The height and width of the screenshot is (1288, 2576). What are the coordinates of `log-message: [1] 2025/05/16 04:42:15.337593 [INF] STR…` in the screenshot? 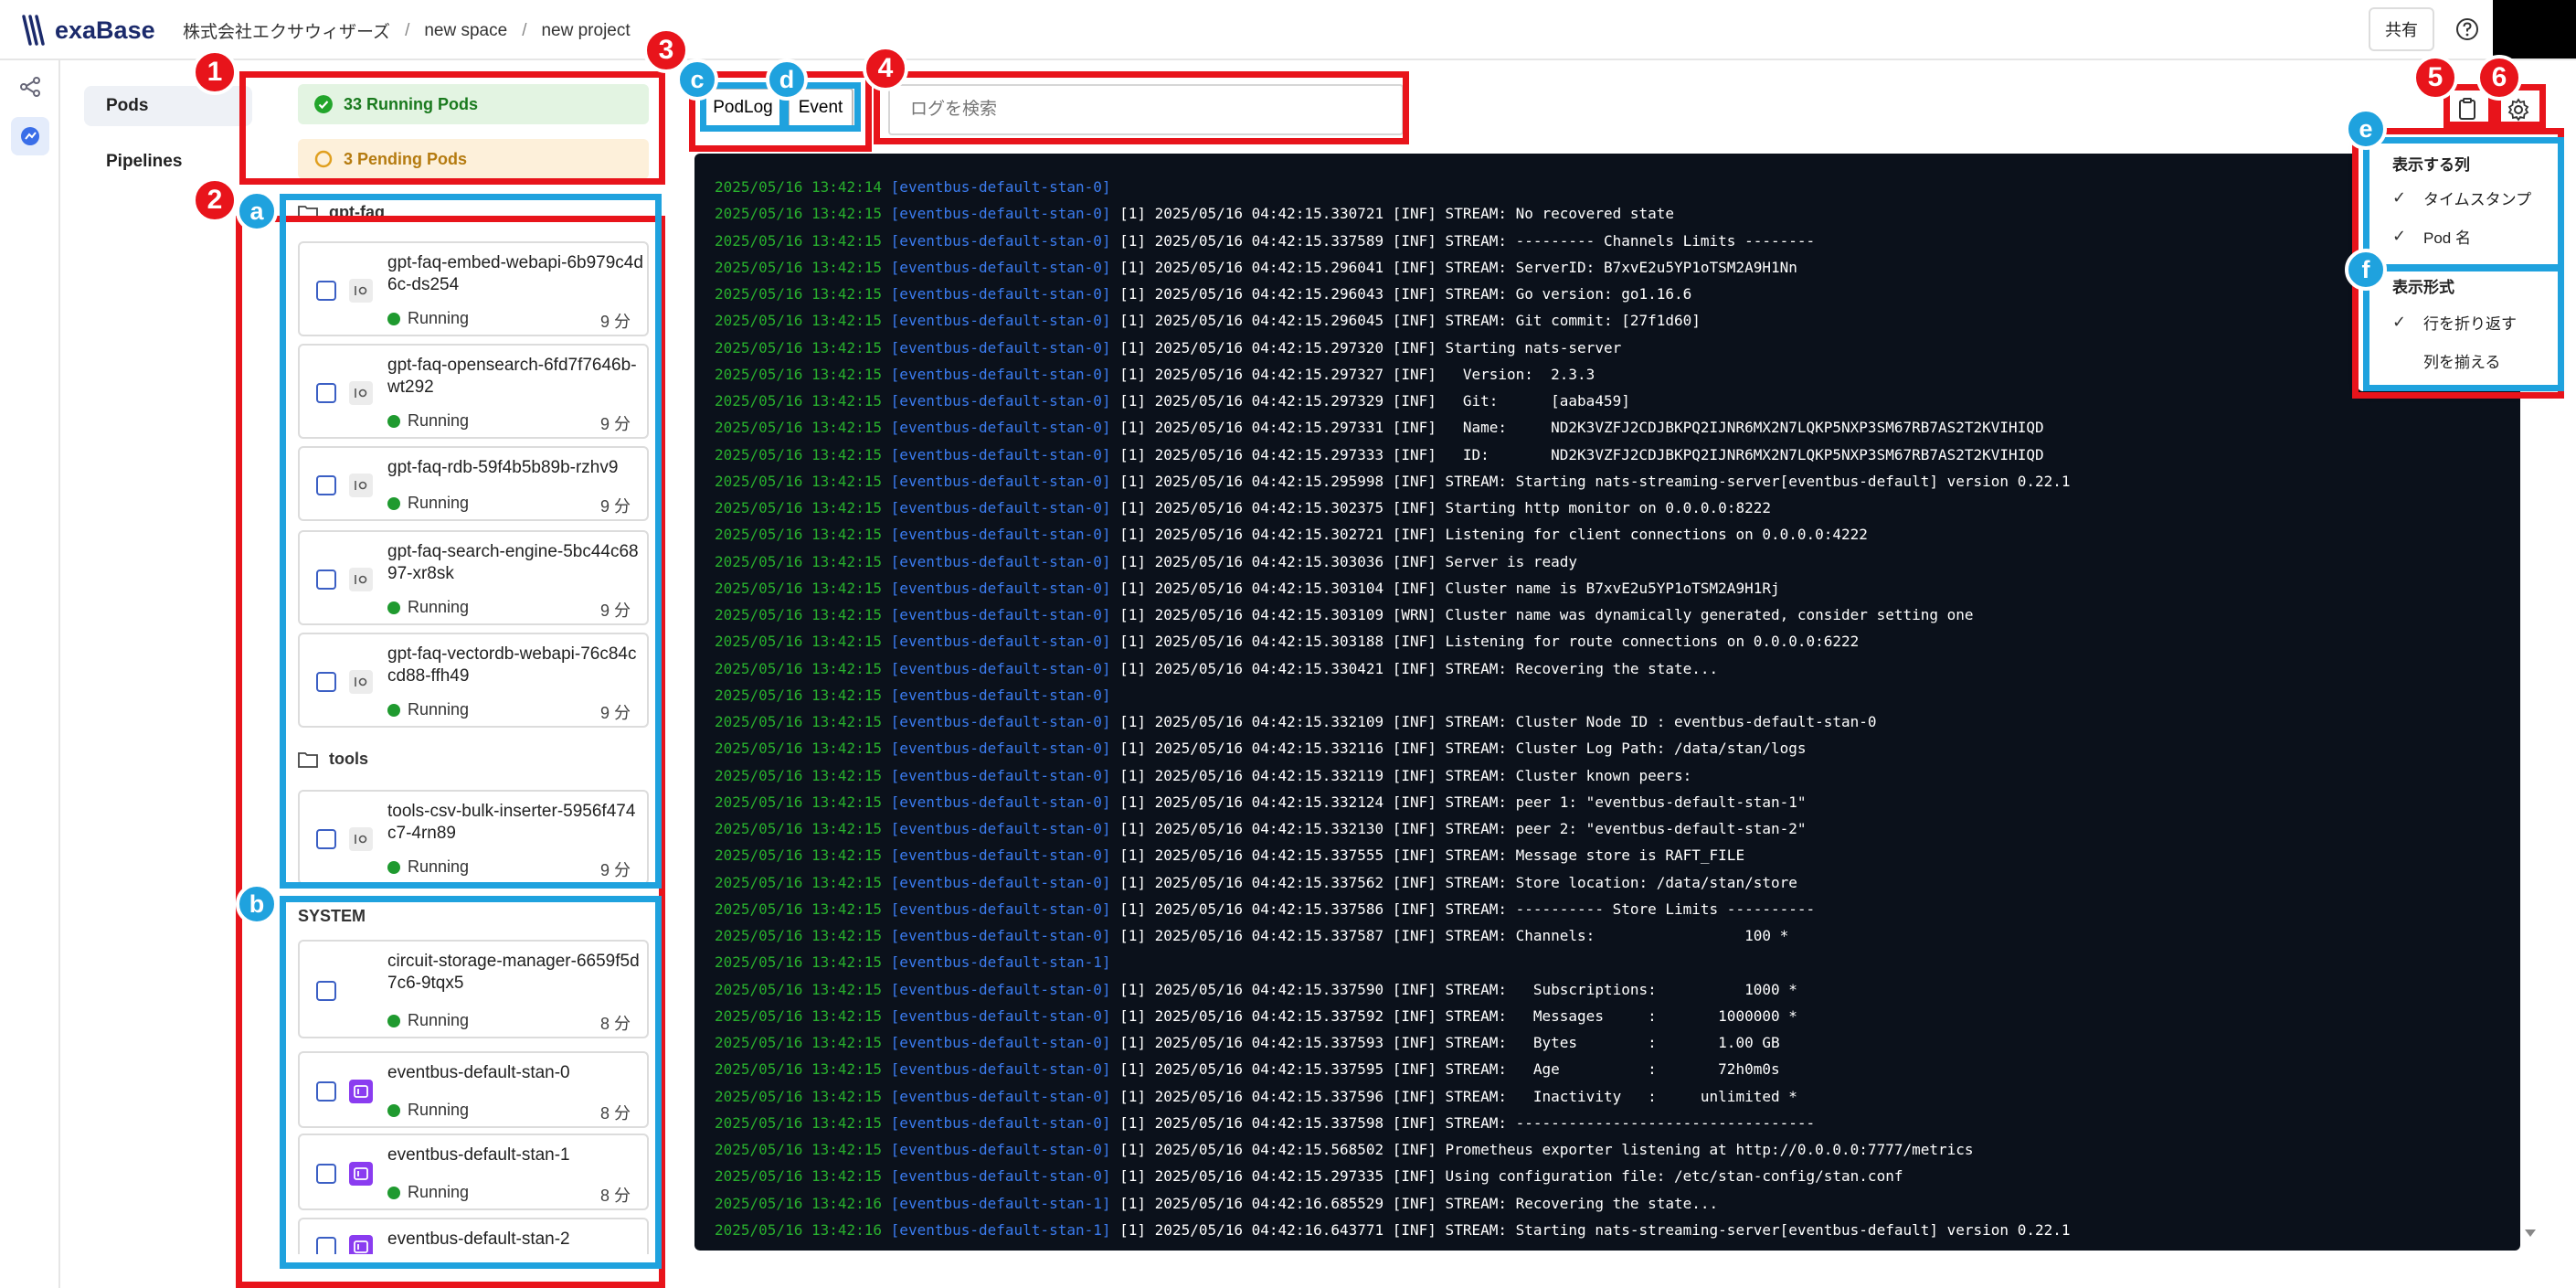 It's located at (1449, 1042).